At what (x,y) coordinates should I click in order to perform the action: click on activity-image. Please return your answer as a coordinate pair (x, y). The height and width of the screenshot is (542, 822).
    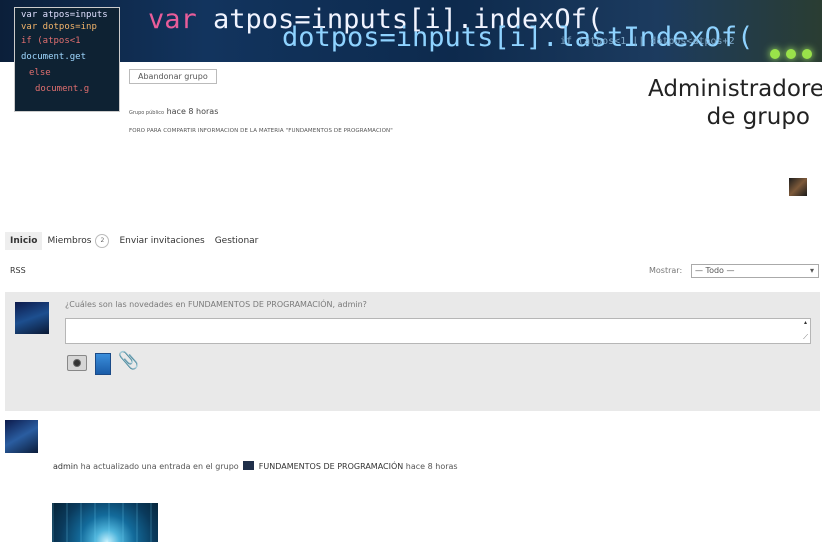
    Looking at the image, I should click on (105, 522).